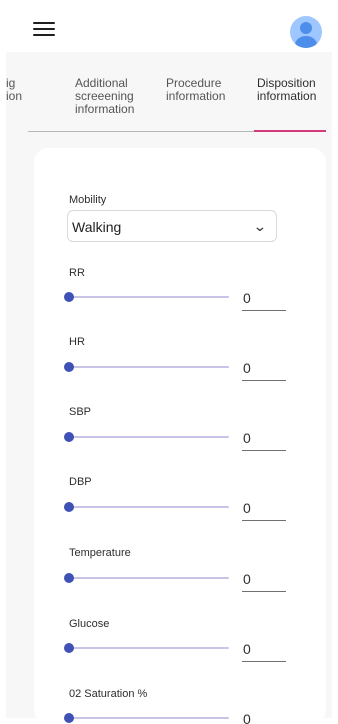  I want to click on rr-number-field: 0, so click(264, 298).